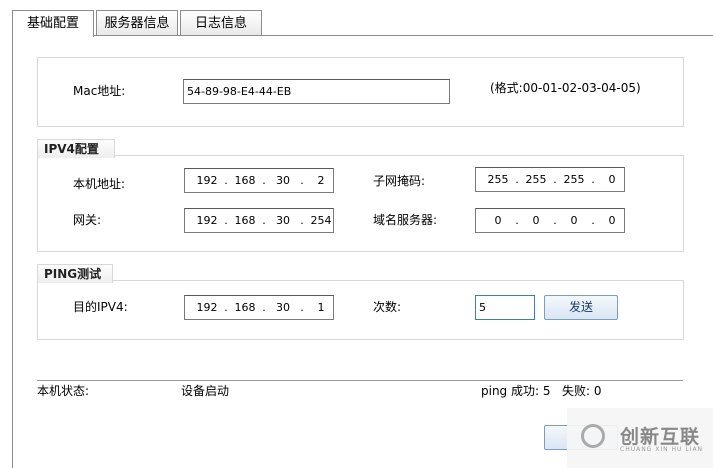  I want to click on tab-server-info: 服务器信息, so click(137, 22).